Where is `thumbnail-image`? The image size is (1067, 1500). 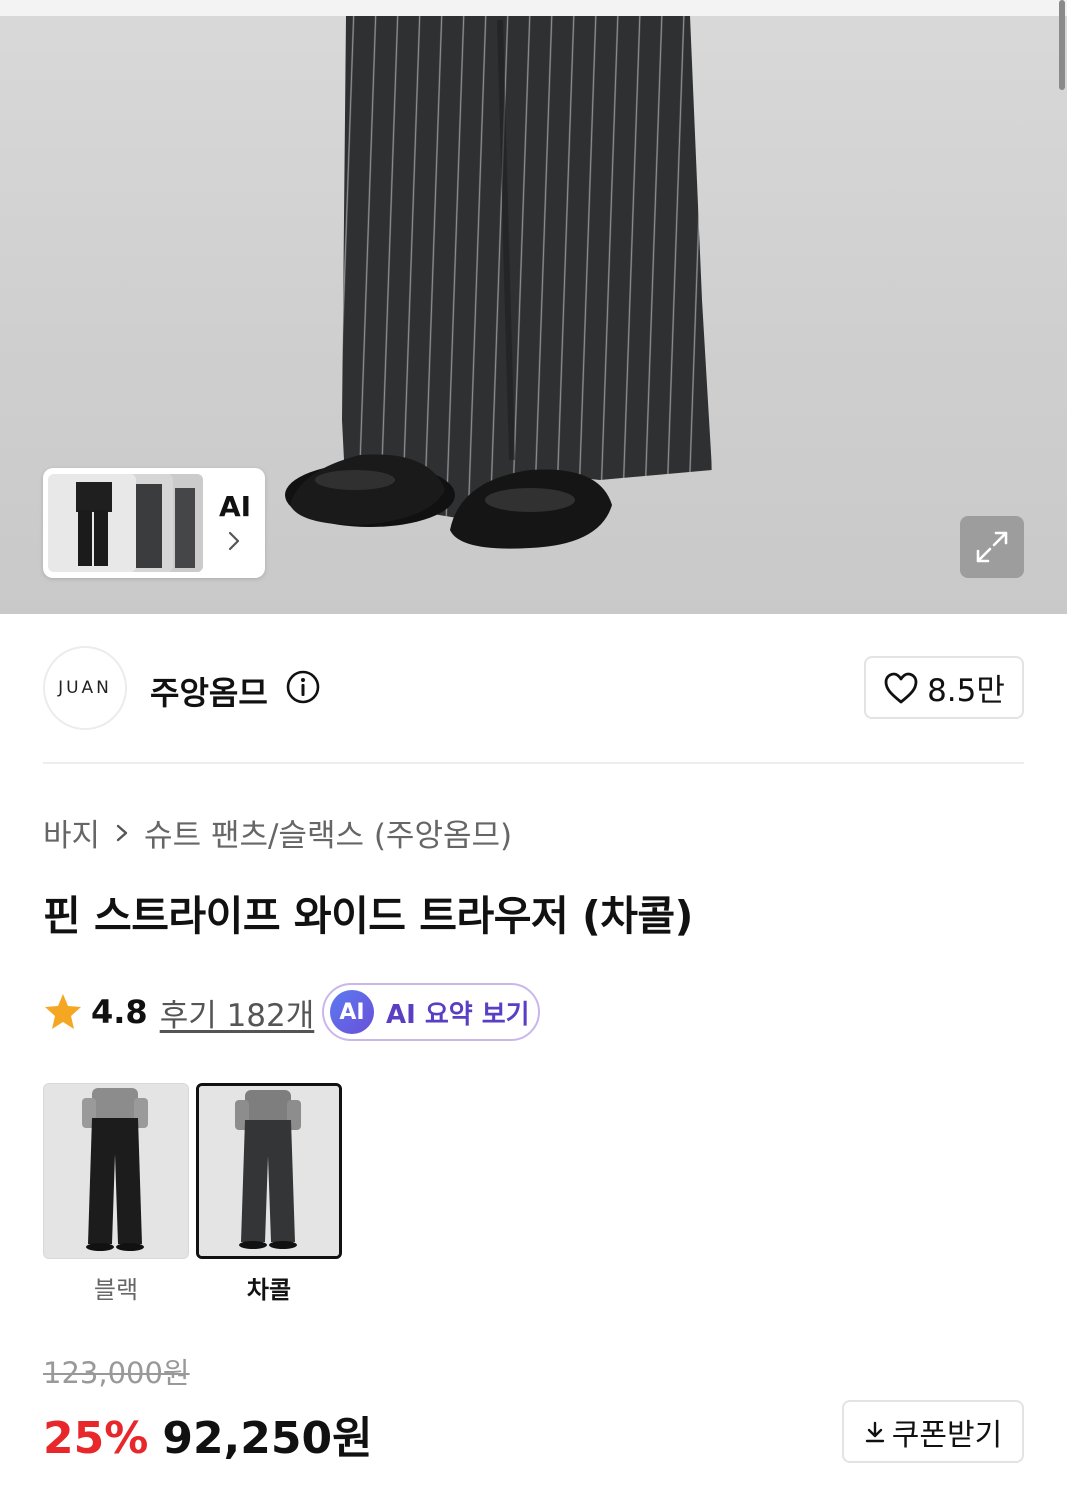
thumbnail-image is located at coordinates (92, 523).